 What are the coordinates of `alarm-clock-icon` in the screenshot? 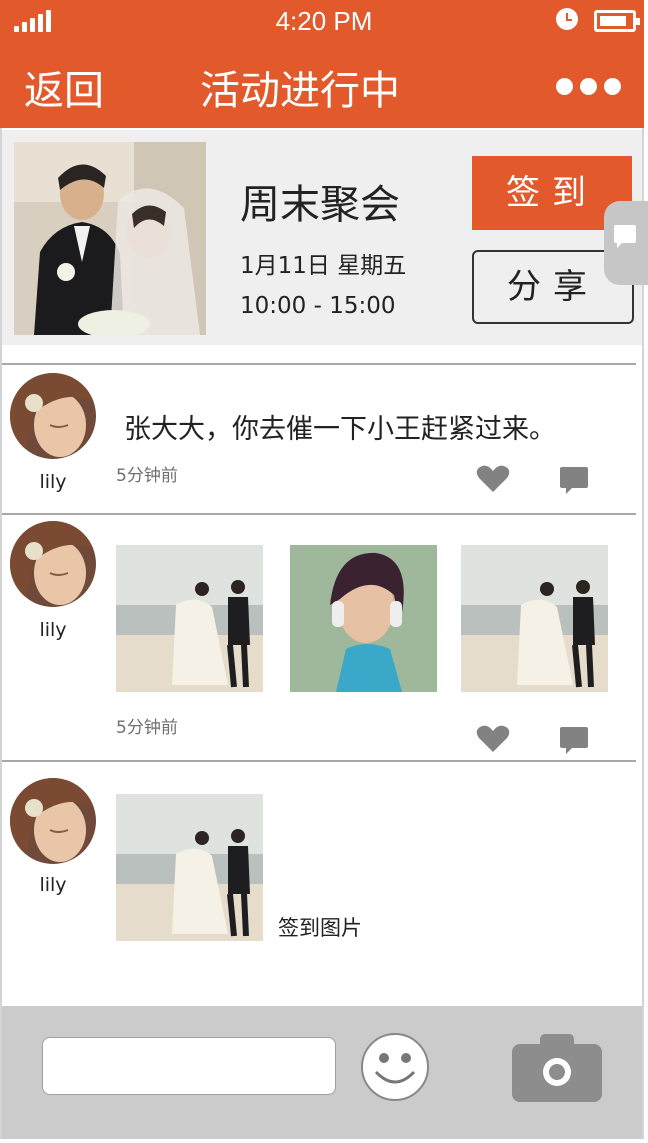 It's located at (567, 19).